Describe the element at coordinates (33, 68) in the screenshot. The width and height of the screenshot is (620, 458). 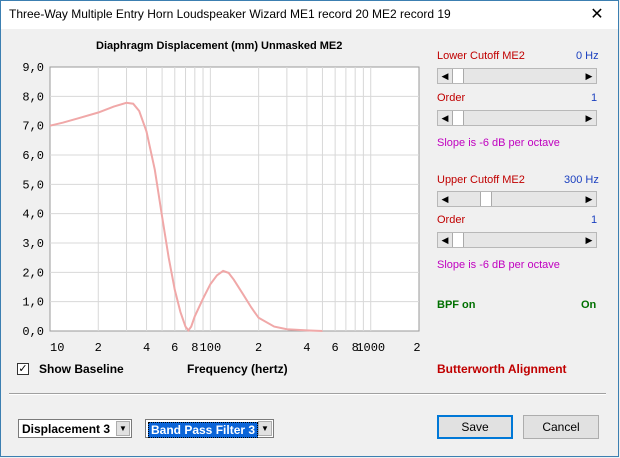
I see `y-tick-label: 9,0` at that location.